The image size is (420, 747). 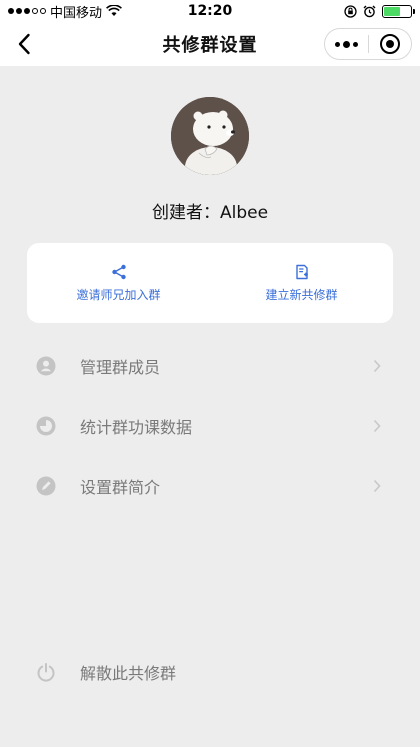 I want to click on status-right, so click(x=379, y=11).